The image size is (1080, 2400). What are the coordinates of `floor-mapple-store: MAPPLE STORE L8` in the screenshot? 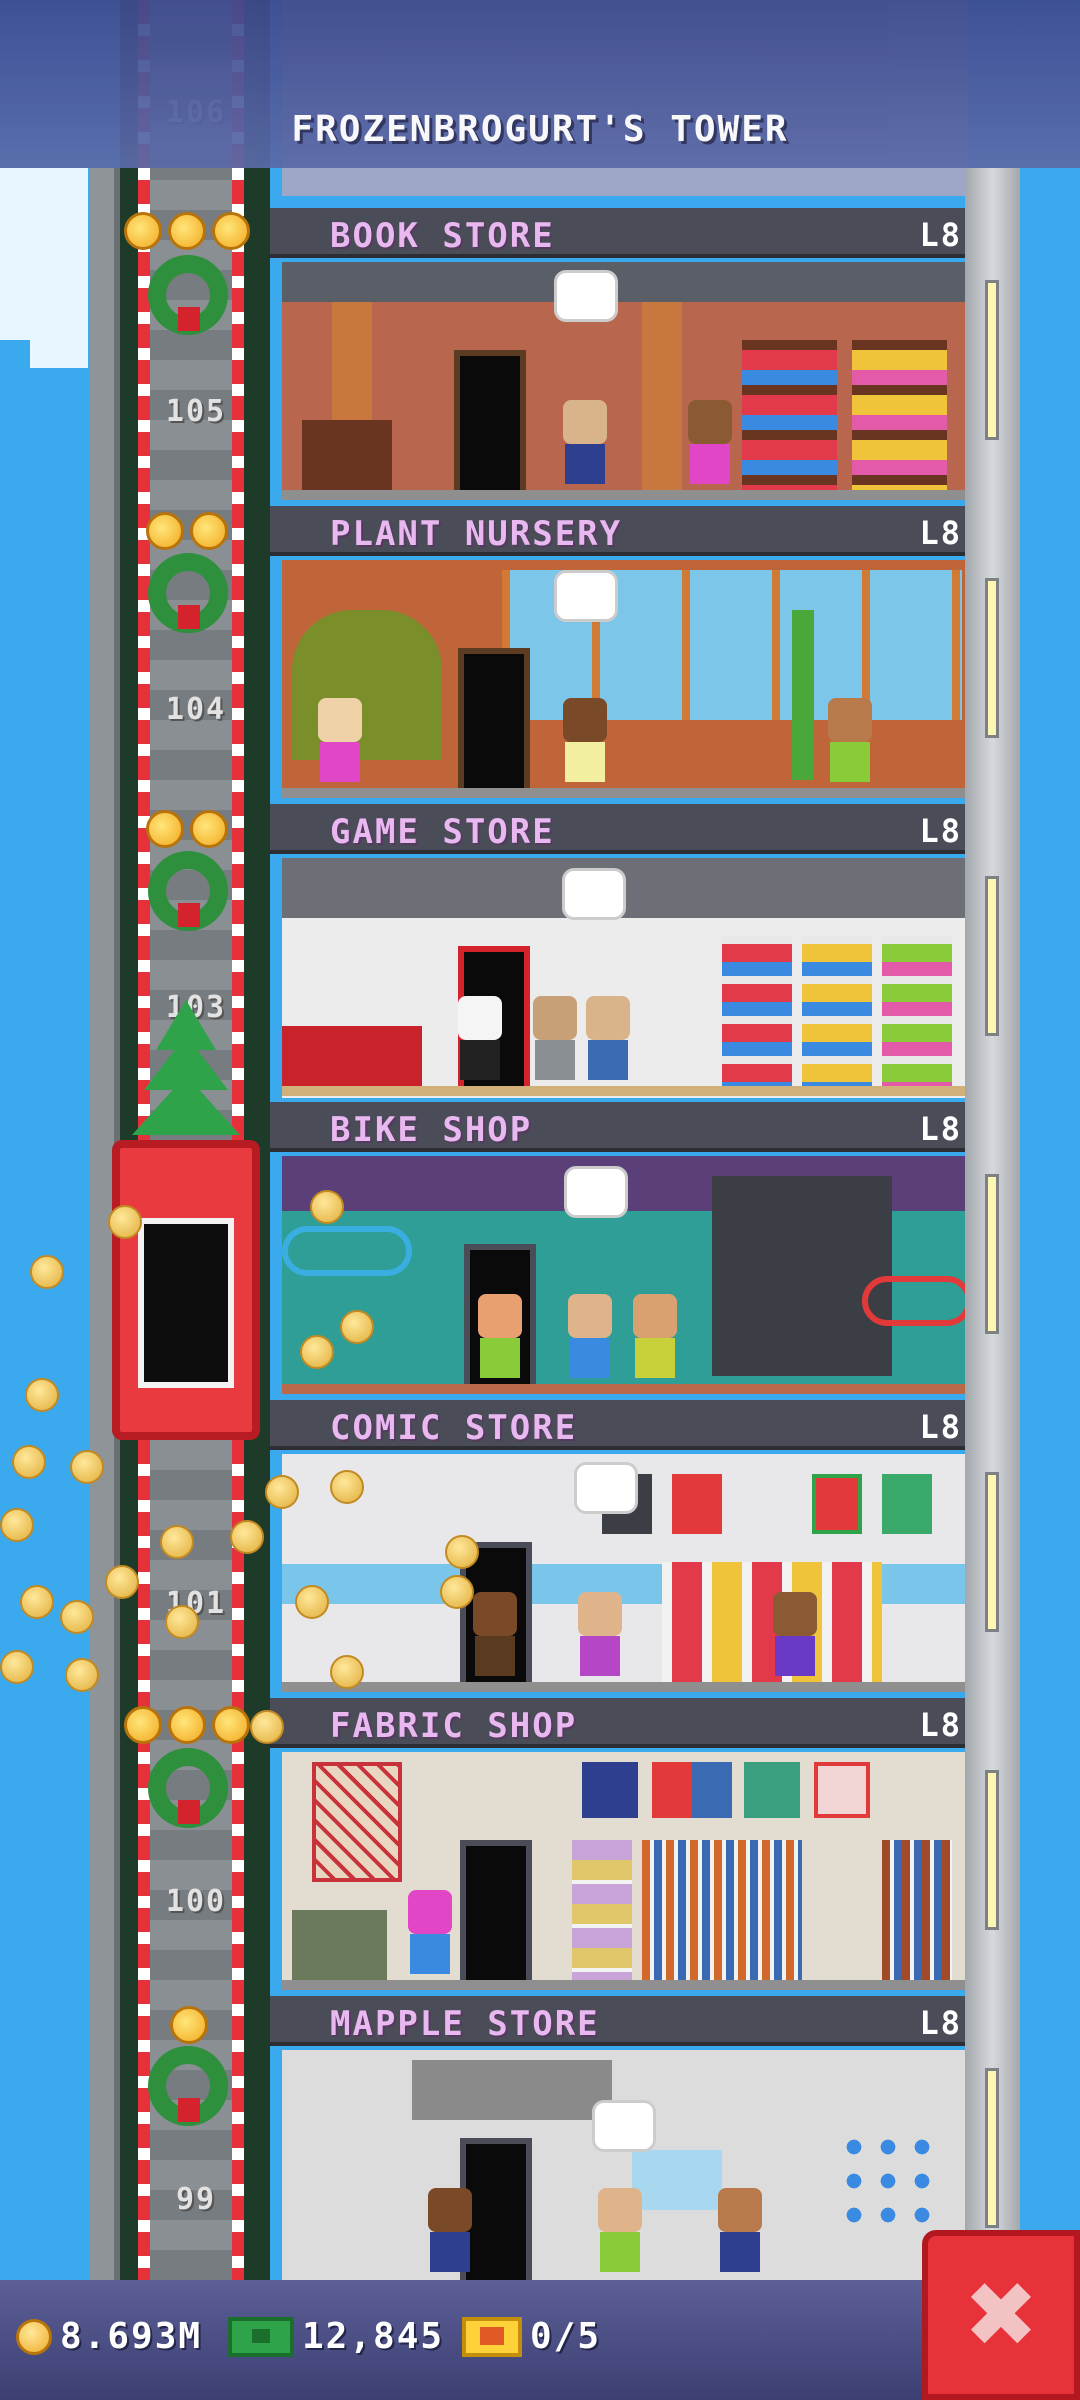 It's located at (620, 2145).